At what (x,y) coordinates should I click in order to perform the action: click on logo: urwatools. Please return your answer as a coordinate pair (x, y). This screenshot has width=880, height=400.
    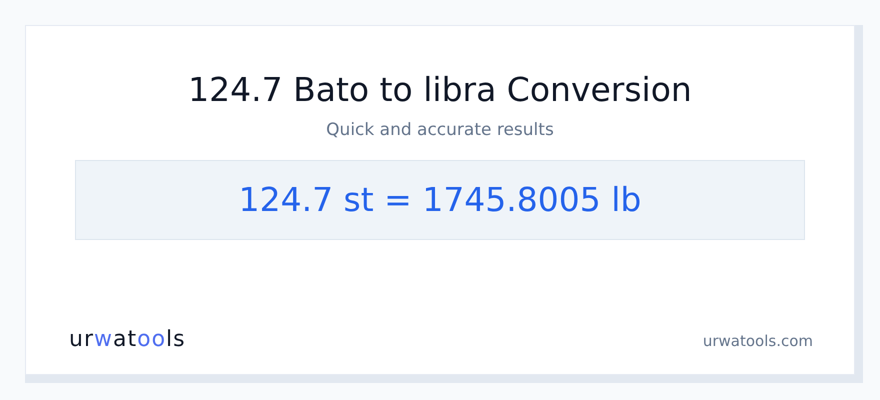
    Looking at the image, I should click on (127, 340).